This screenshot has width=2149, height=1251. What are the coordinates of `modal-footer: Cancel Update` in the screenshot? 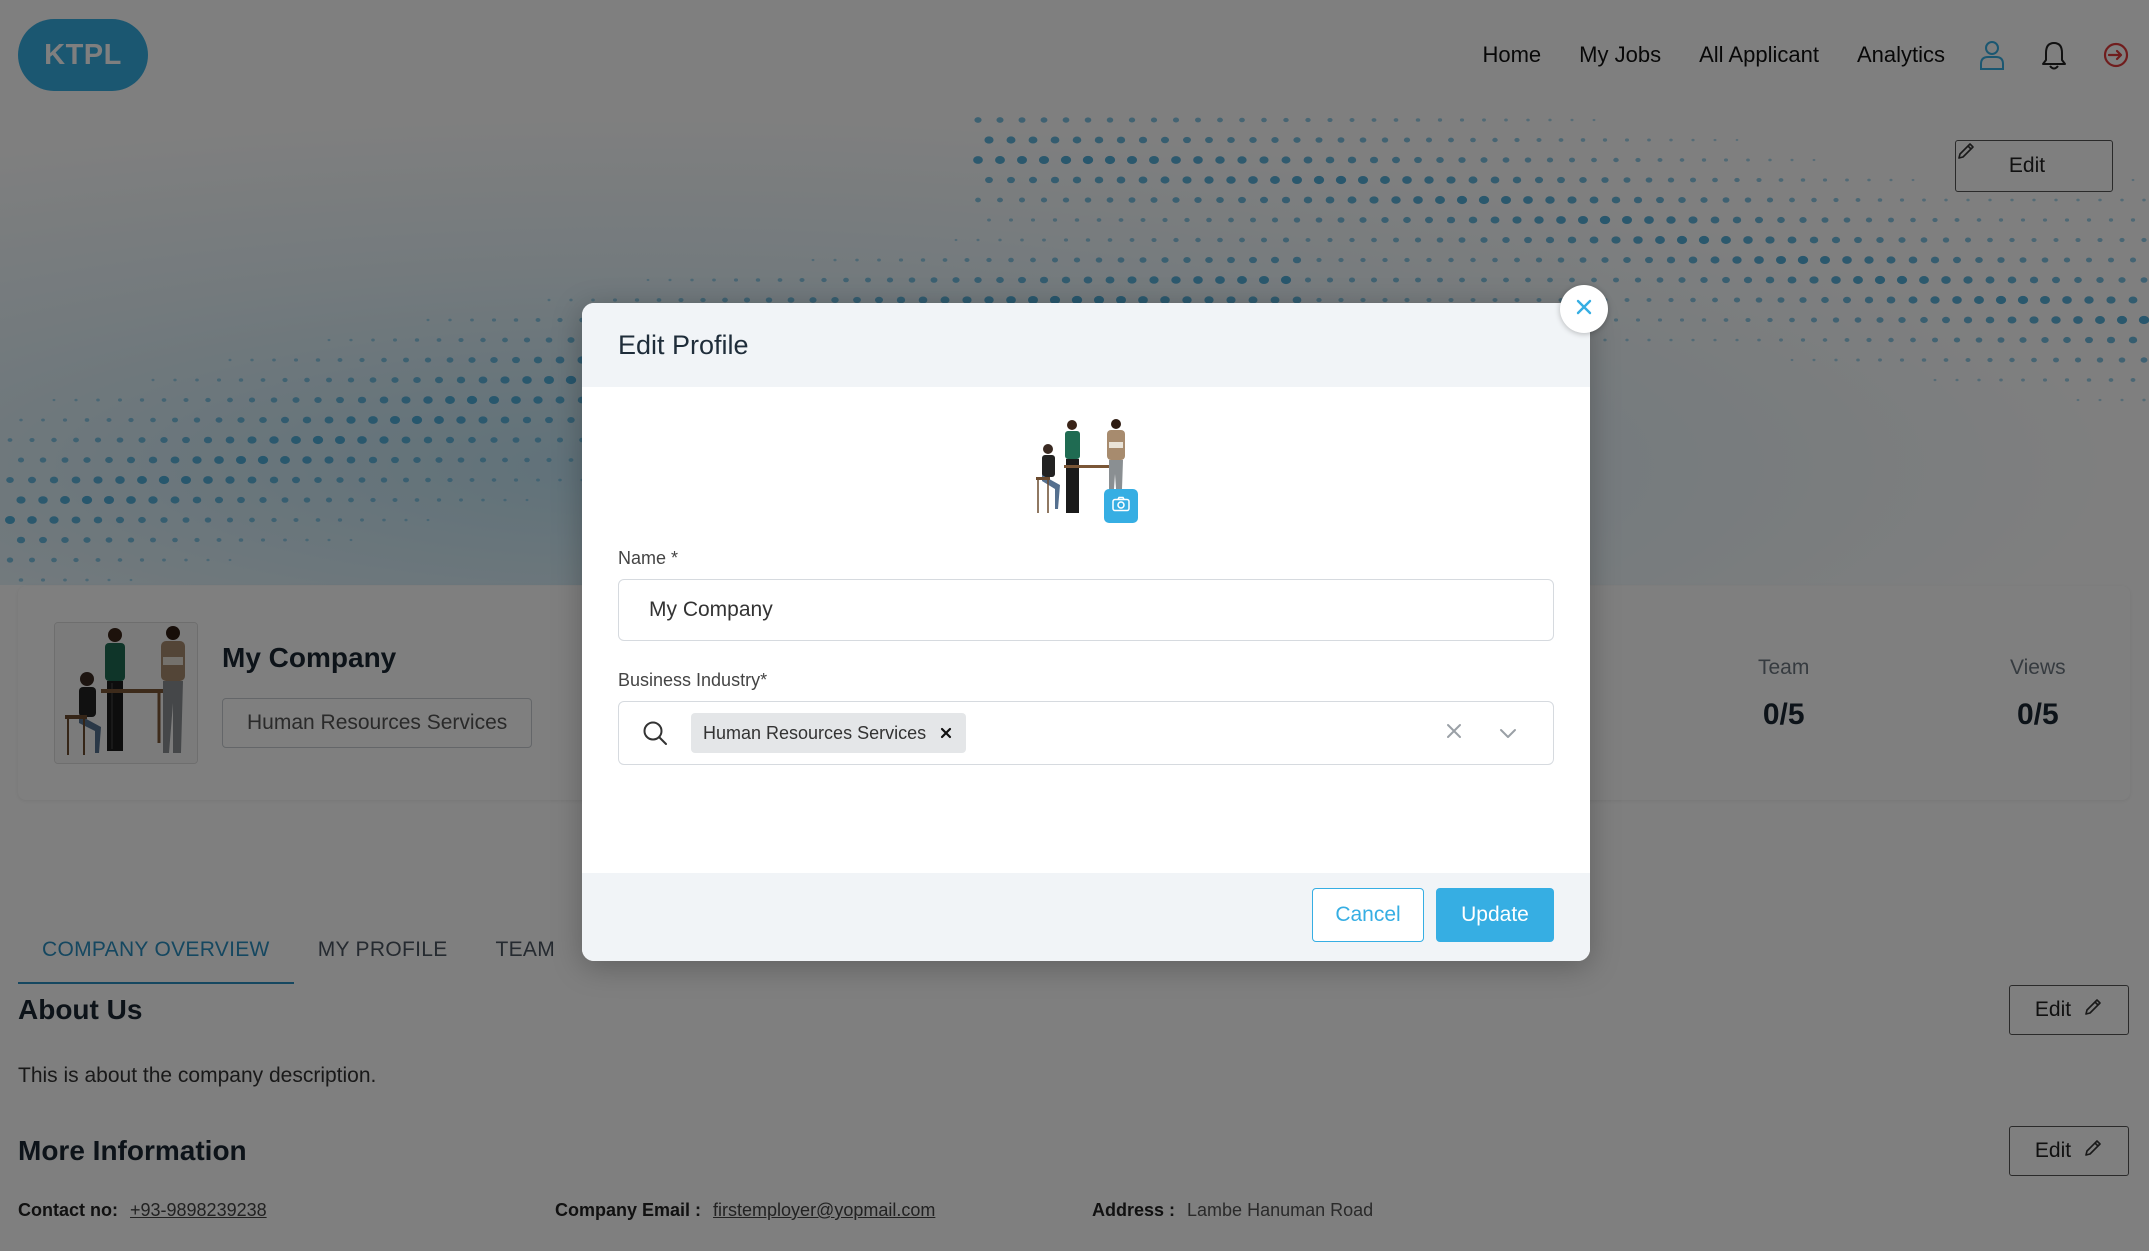 It's located at (1086, 917).